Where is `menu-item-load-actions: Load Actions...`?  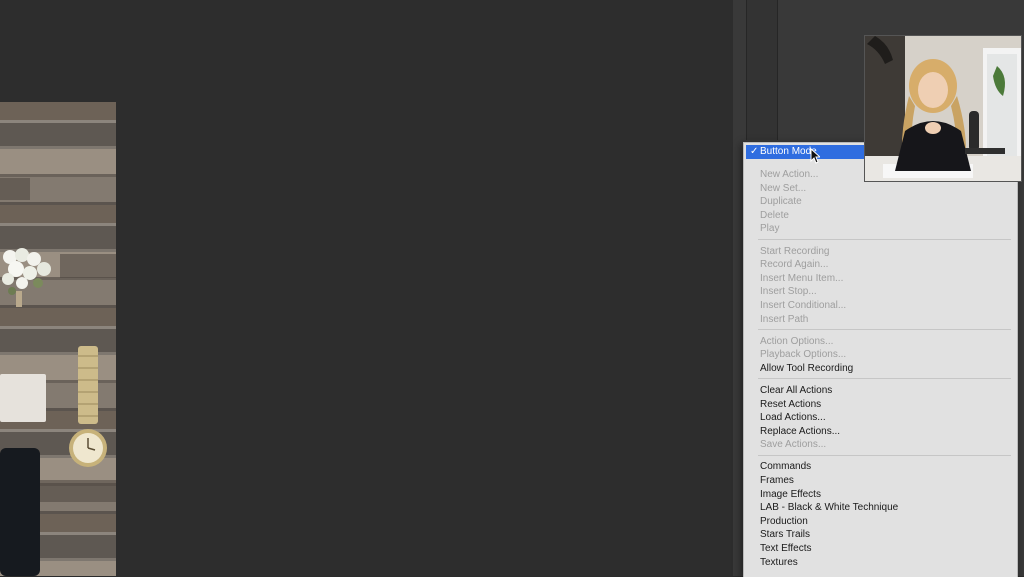 menu-item-load-actions: Load Actions... is located at coordinates (880, 418).